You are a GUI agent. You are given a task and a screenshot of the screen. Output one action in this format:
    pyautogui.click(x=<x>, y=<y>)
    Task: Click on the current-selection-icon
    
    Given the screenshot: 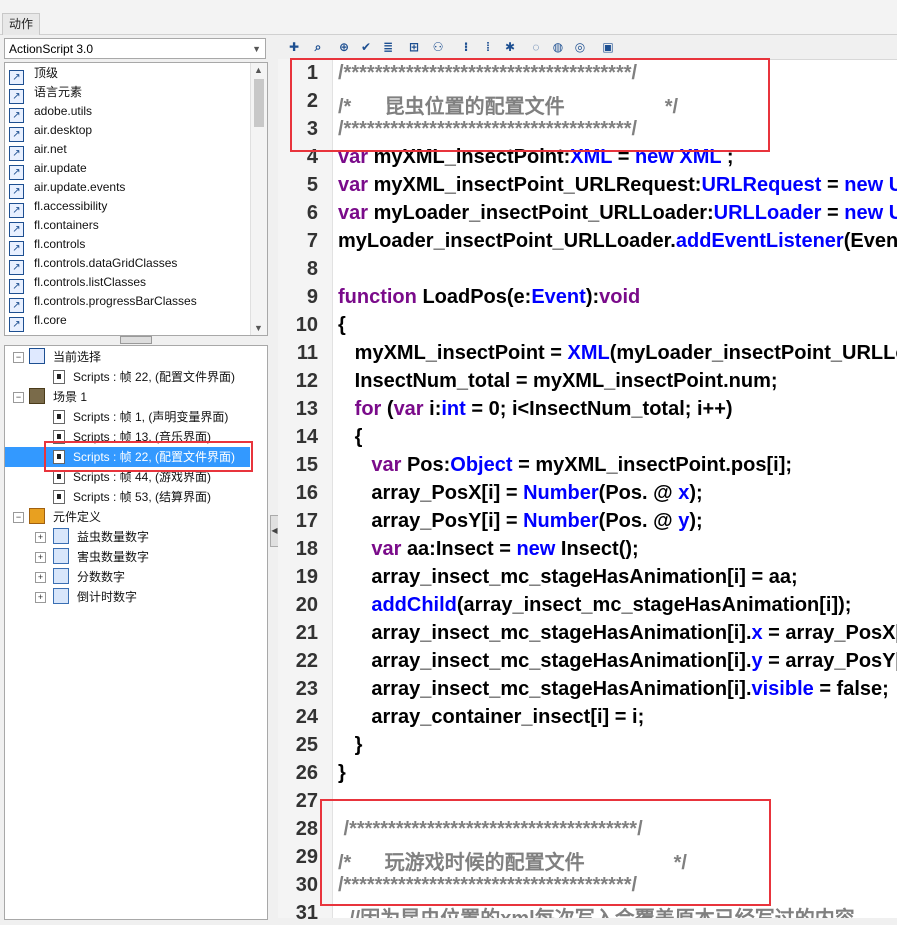 What is the action you would take?
    pyautogui.click(x=37, y=356)
    